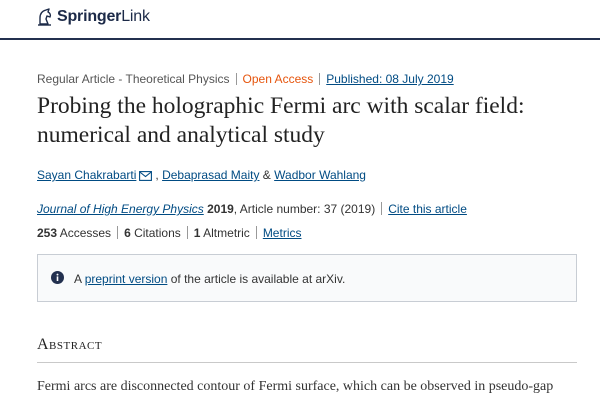  What do you see at coordinates (89, 16) in the screenshot?
I see `brand-wordmark-strong: Springer` at bounding box center [89, 16].